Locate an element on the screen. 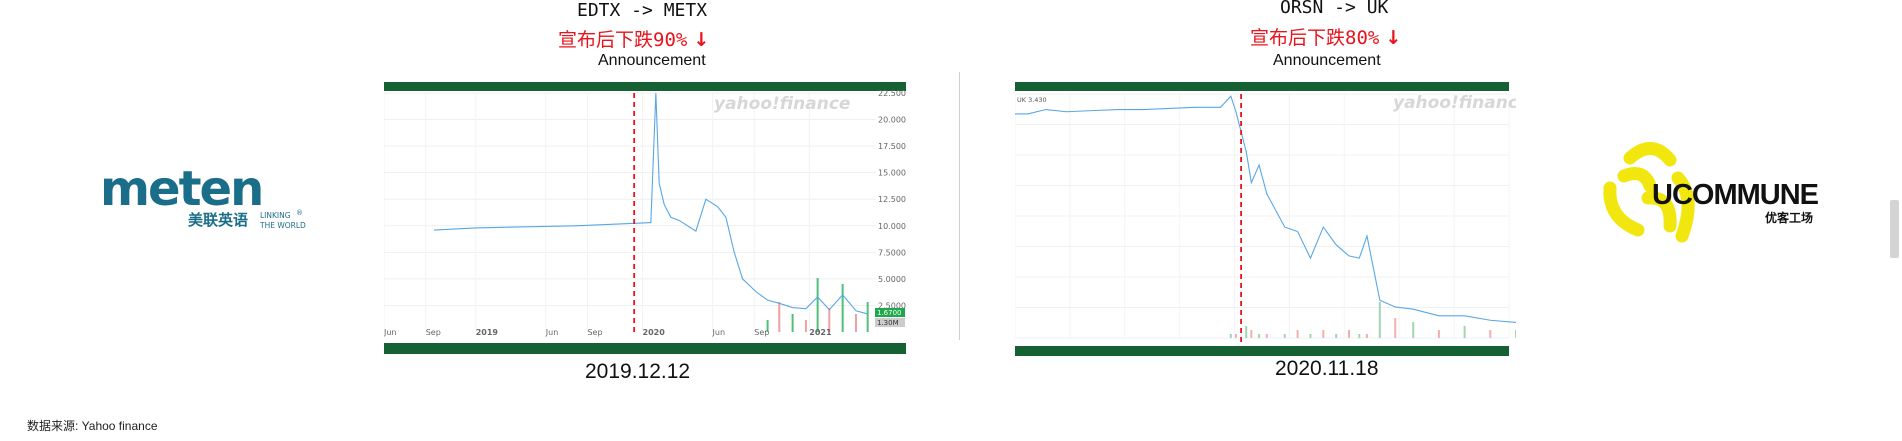 The width and height of the screenshot is (1902, 441). panel-2-announcement-label: Announcement is located at coordinates (1327, 60).